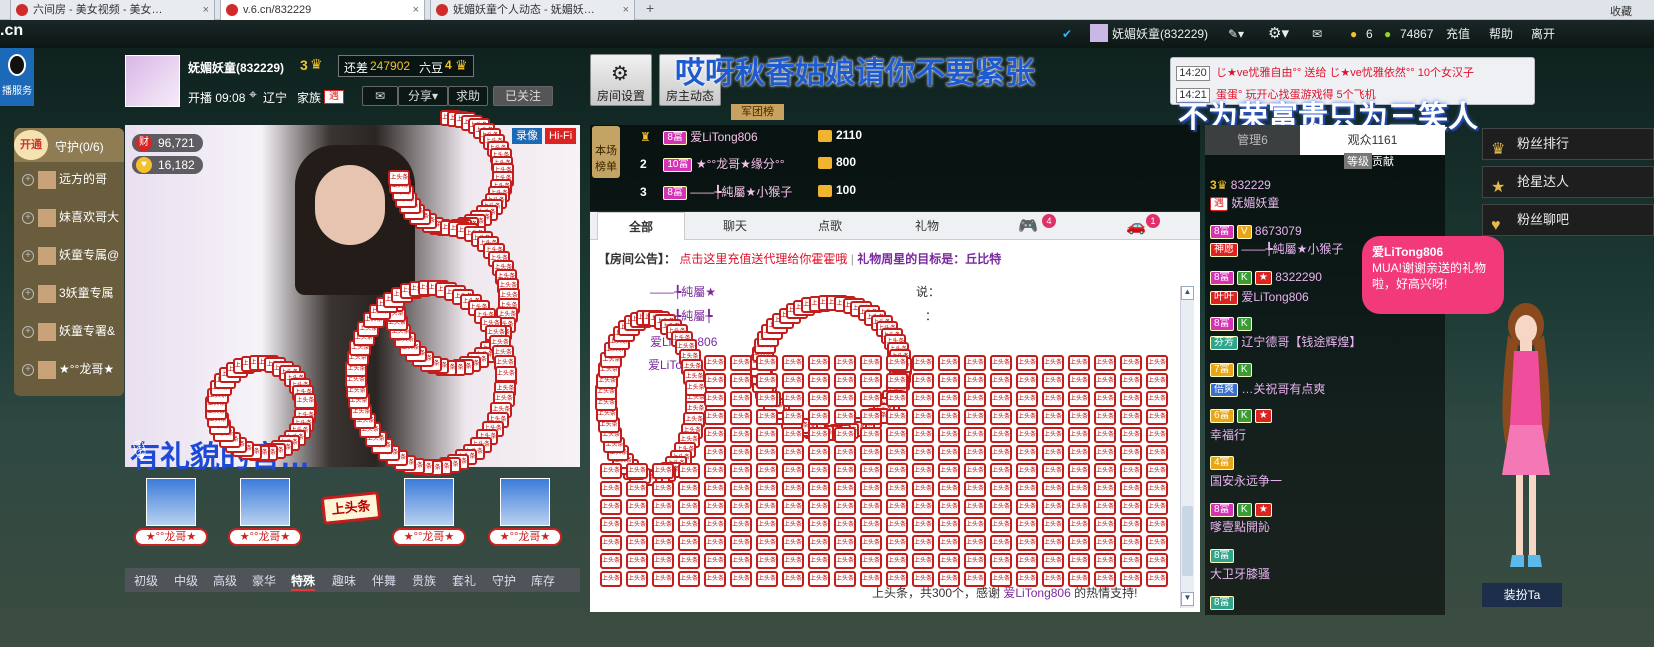 The image size is (1654, 647). I want to click on share-button: 分享▾, so click(423, 96).